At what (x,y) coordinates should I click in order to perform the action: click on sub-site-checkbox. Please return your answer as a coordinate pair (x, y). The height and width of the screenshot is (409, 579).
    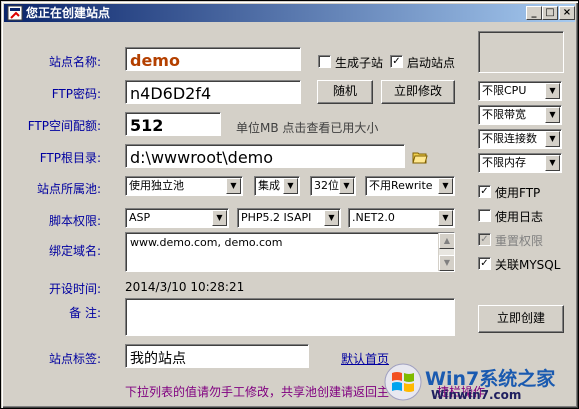
    Looking at the image, I should click on (324, 61).